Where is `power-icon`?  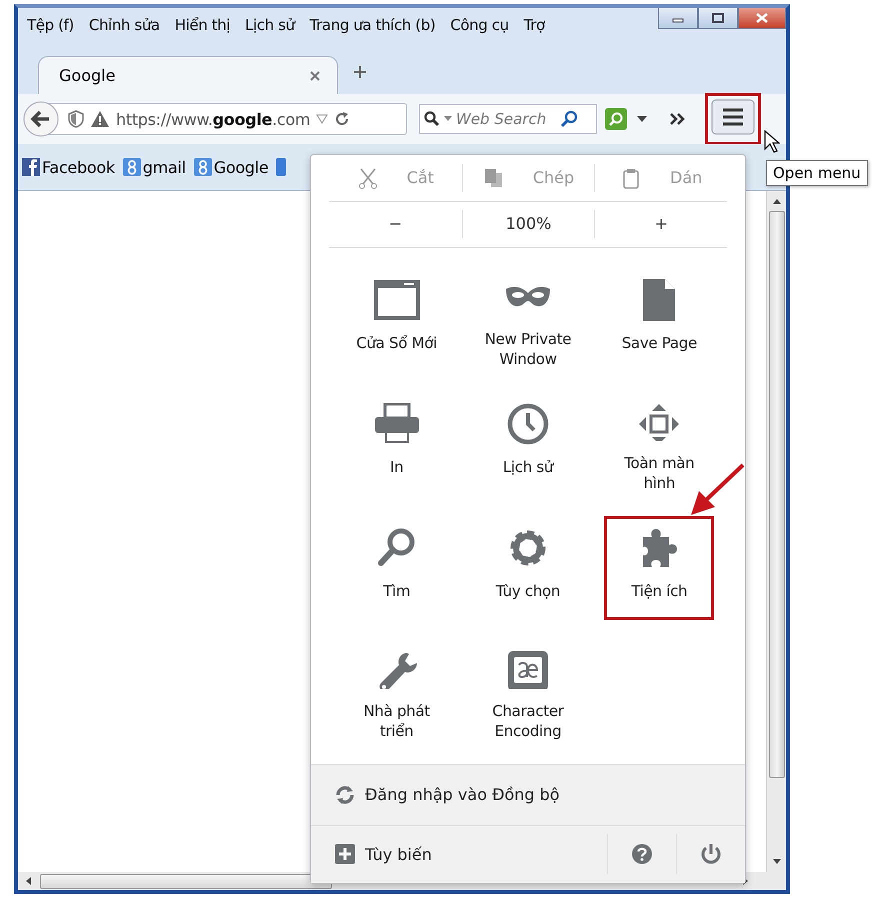 power-icon is located at coordinates (711, 854).